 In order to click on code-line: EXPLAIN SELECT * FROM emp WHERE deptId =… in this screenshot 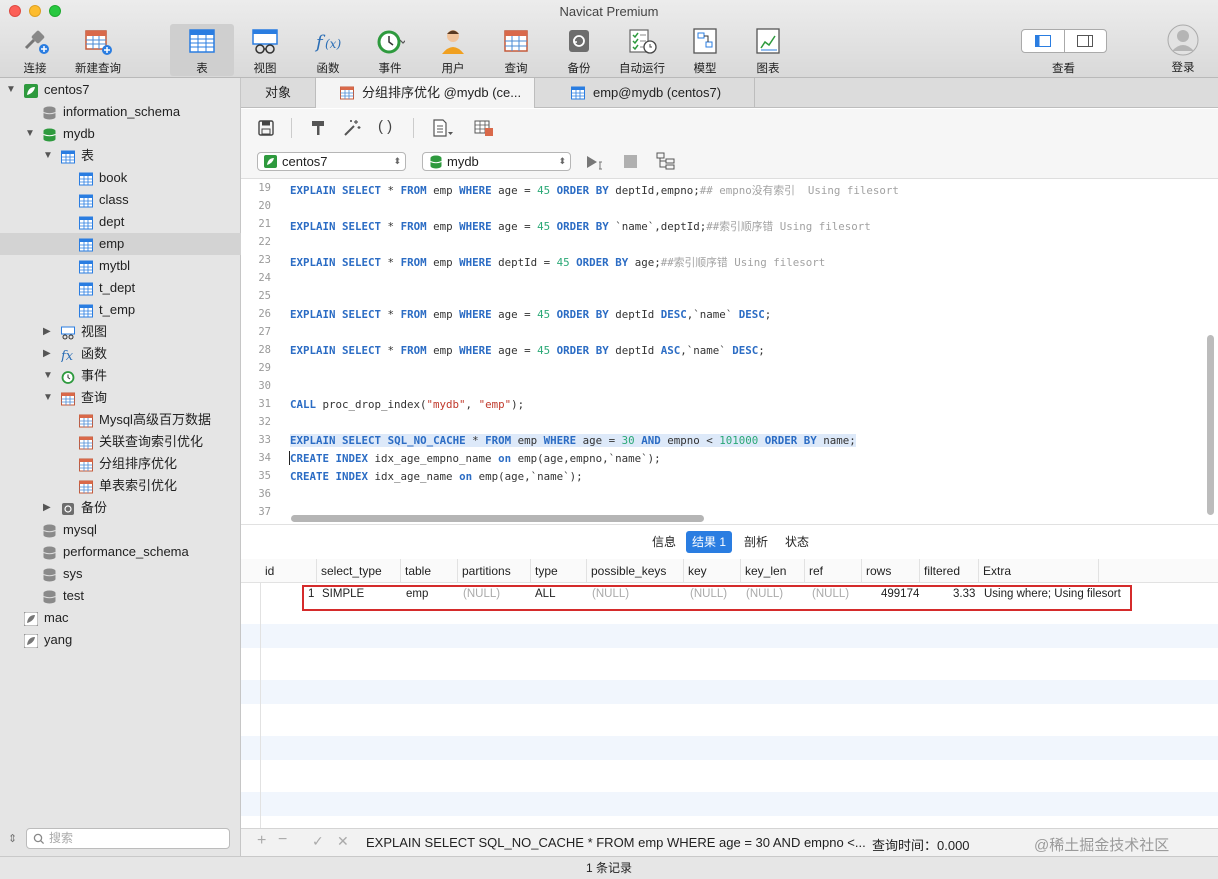, I will do `click(557, 262)`.